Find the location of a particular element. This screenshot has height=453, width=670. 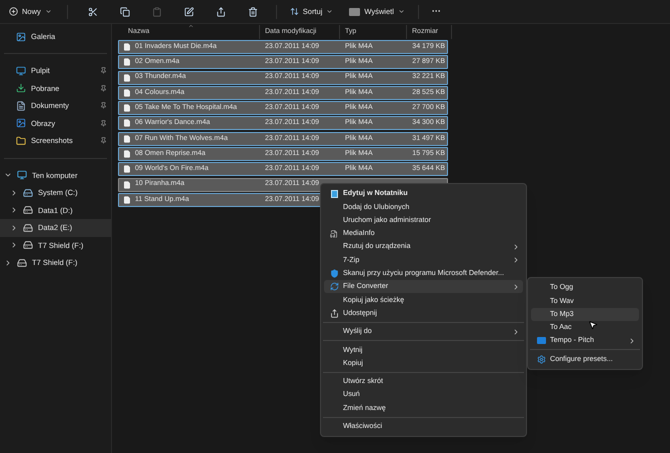

notepad-icon is located at coordinates (334, 194).